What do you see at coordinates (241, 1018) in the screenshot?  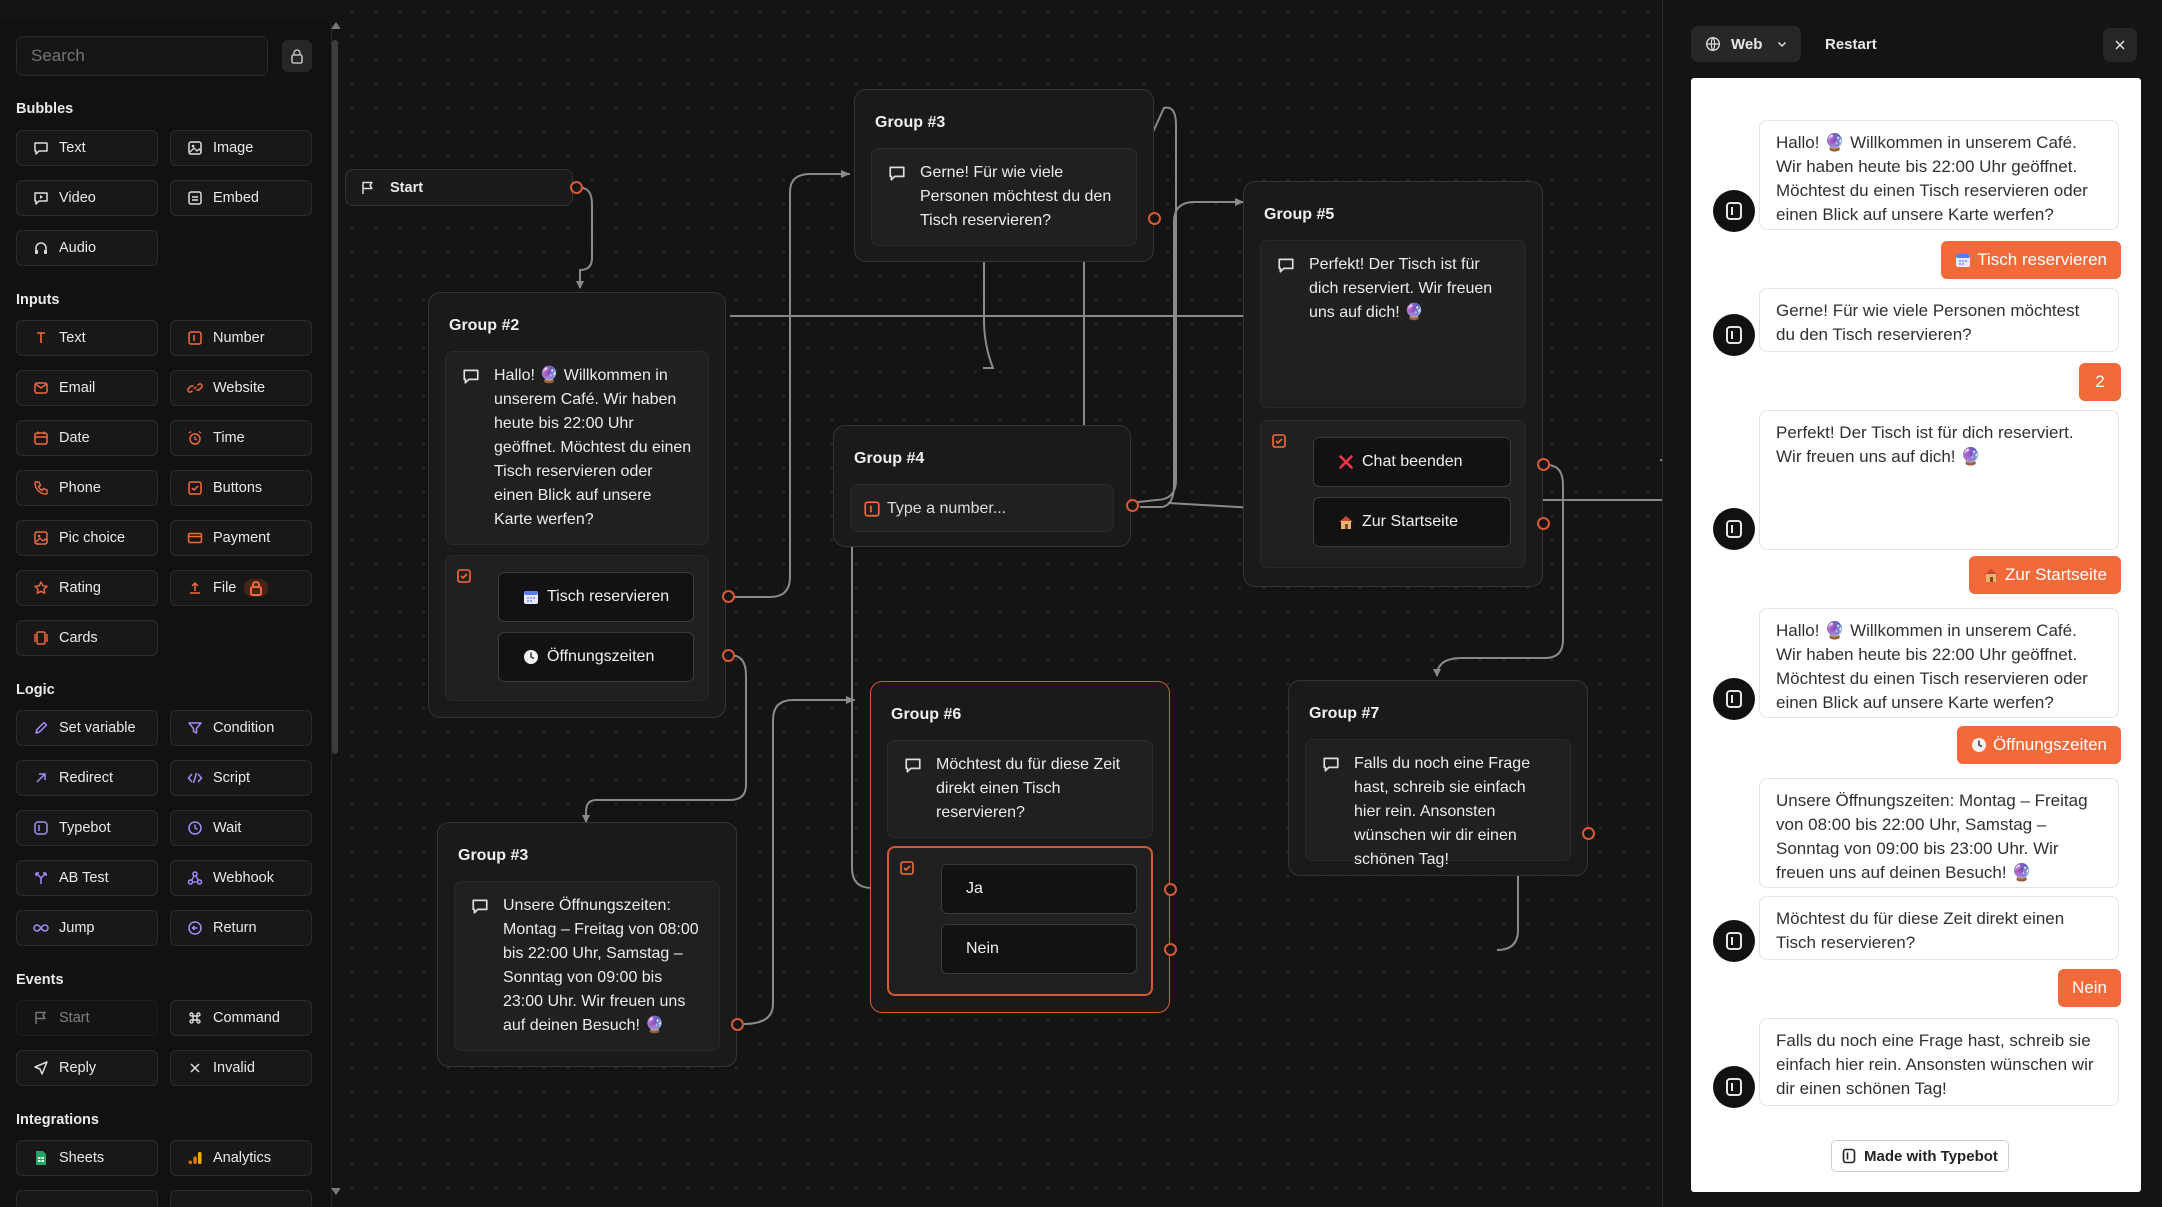 I see `block-command-event: Command` at bounding box center [241, 1018].